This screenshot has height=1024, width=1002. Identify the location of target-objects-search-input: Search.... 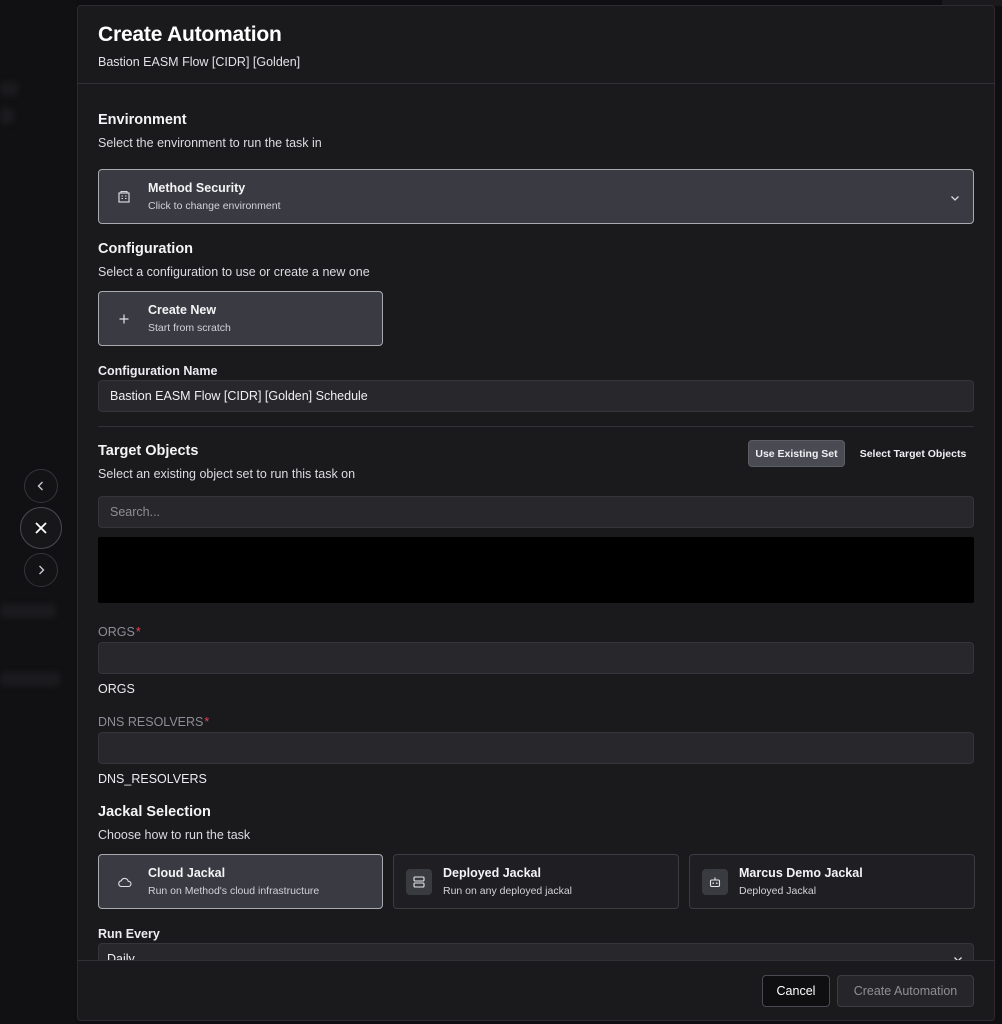
(536, 512).